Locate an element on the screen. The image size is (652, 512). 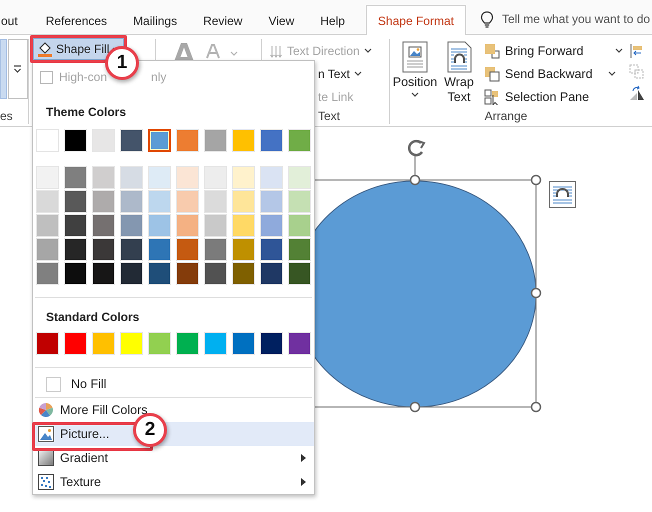
checkbox-label: nly is located at coordinates (158, 77).